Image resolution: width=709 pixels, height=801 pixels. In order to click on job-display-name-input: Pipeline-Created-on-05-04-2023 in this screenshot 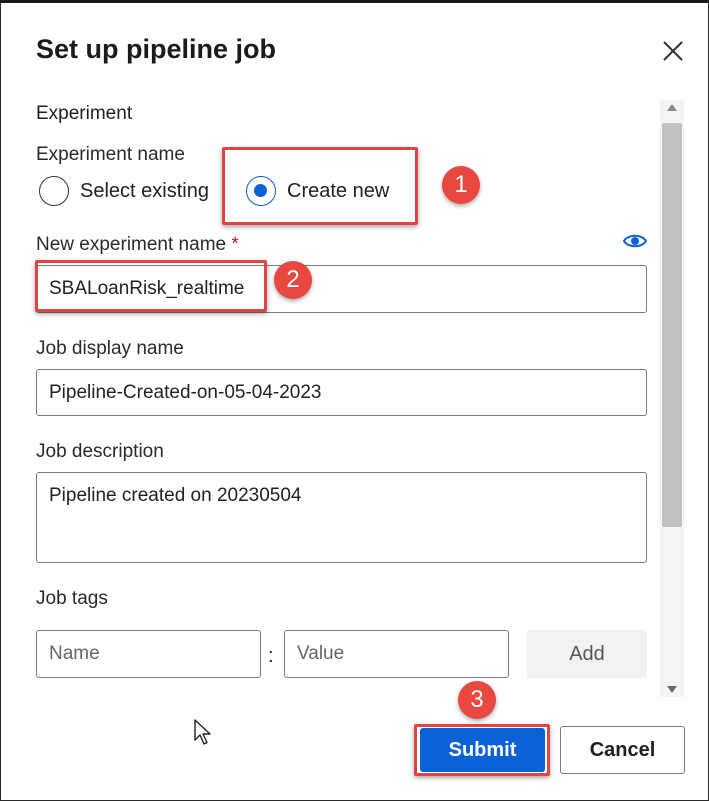, I will do `click(341, 392)`.